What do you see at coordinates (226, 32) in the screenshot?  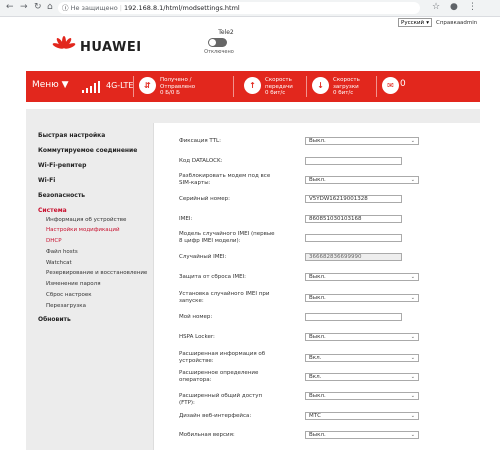 I see `operator-name: Tele2` at bounding box center [226, 32].